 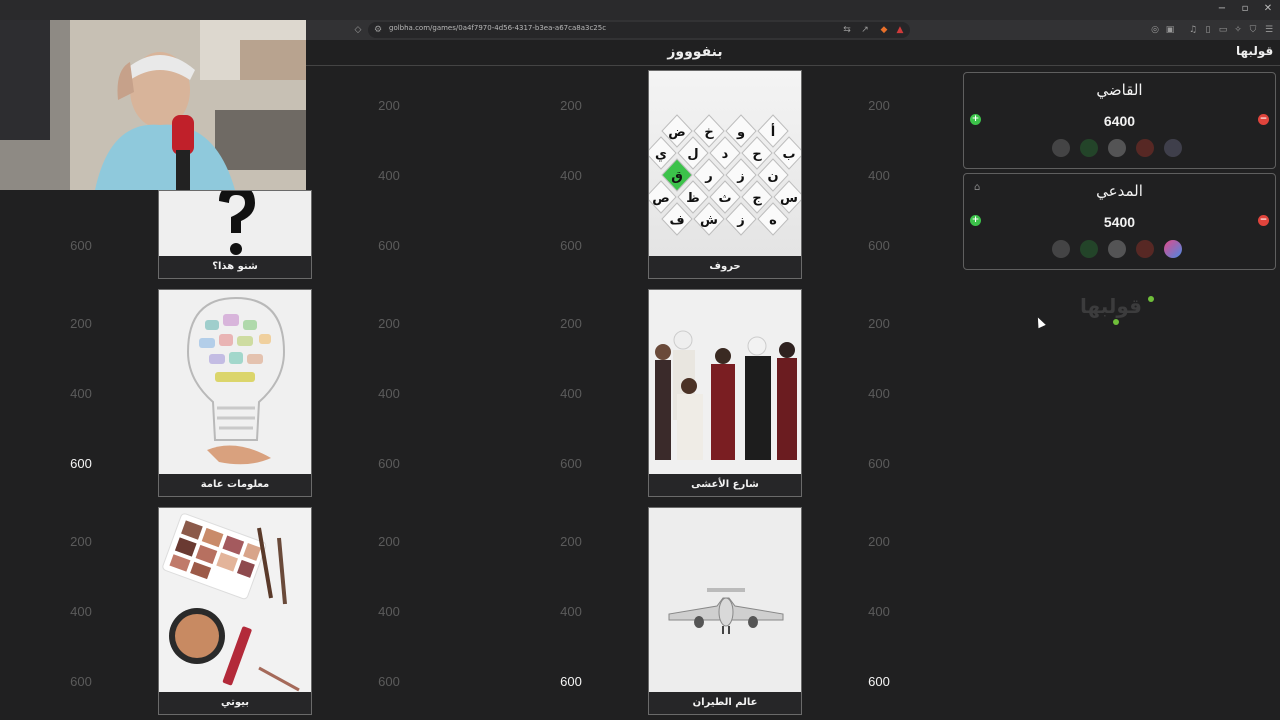 I want to click on sidebar-icon: ▯, so click(x=1208, y=30).